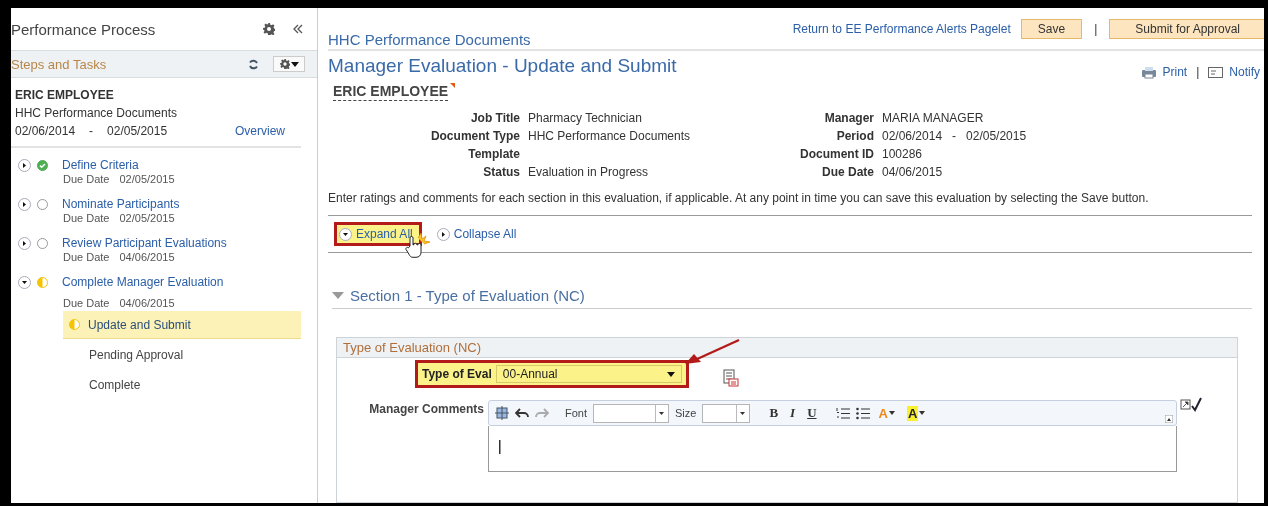 This screenshot has height=506, width=1268. What do you see at coordinates (576, 413) in the screenshot?
I see `font-label: Font` at bounding box center [576, 413].